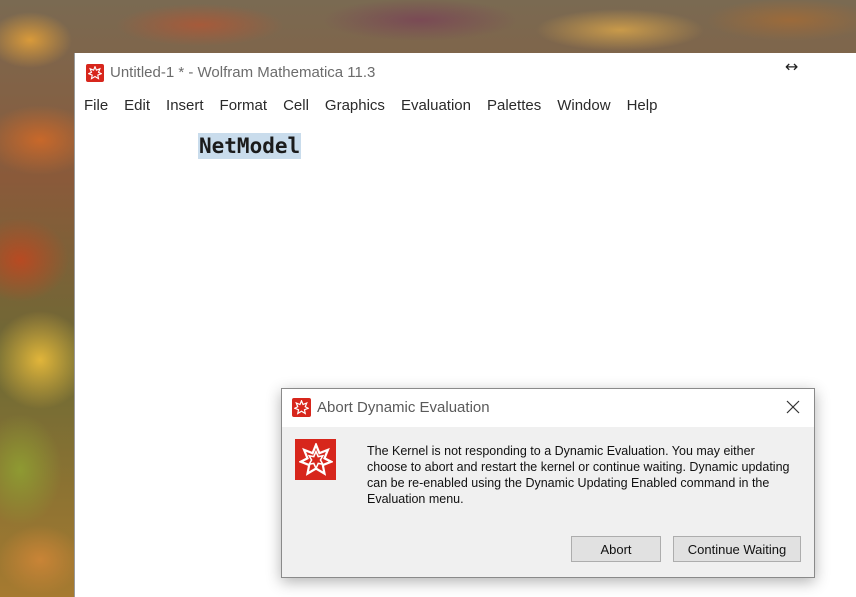 The width and height of the screenshot is (856, 597). I want to click on continue-waiting-button: Continue Waiting, so click(737, 549).